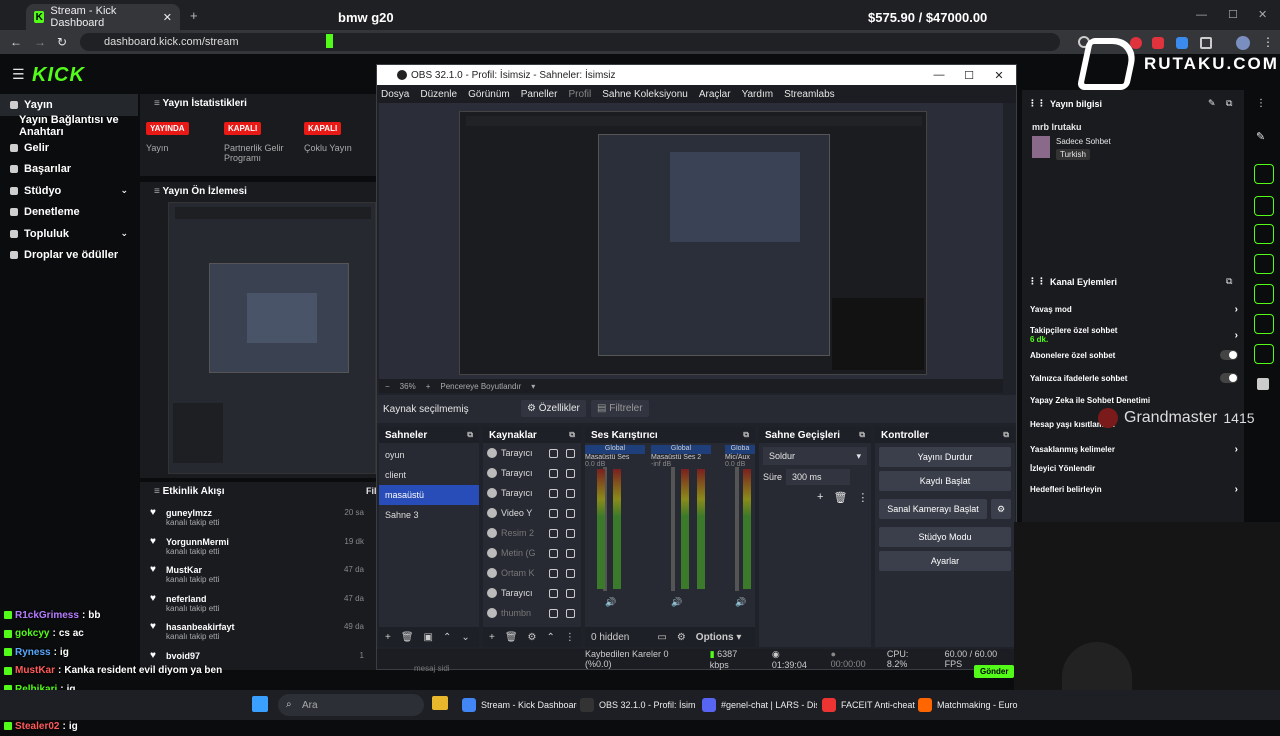 The width and height of the screenshot is (1280, 736). What do you see at coordinates (532, 637) in the screenshot?
I see `source-settings-icon: ⚙` at bounding box center [532, 637].